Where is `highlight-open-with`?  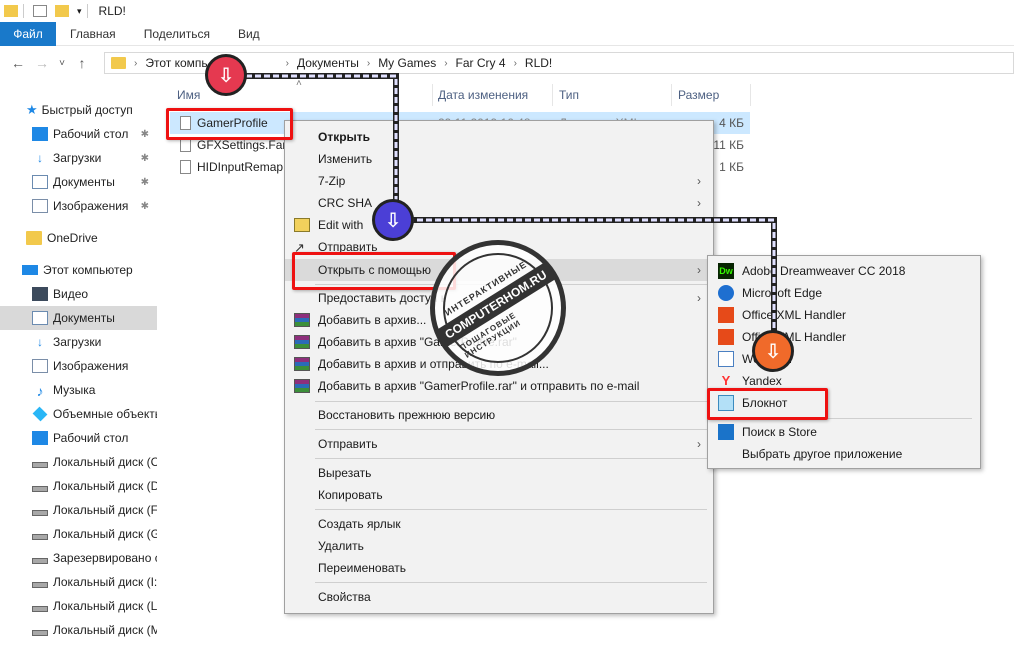
highlight-open-with is located at coordinates (374, 271).